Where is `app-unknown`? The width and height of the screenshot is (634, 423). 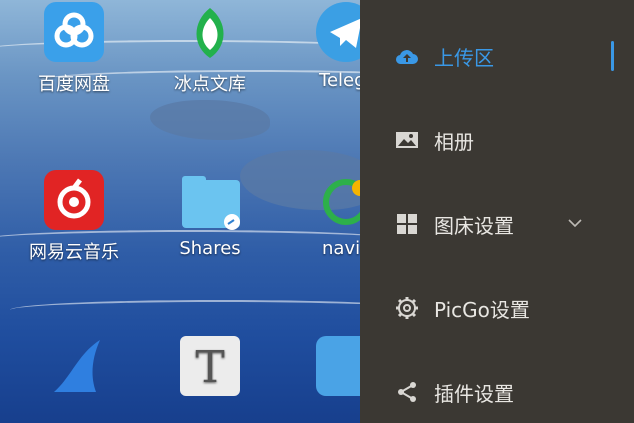 app-unknown is located at coordinates (323, 370).